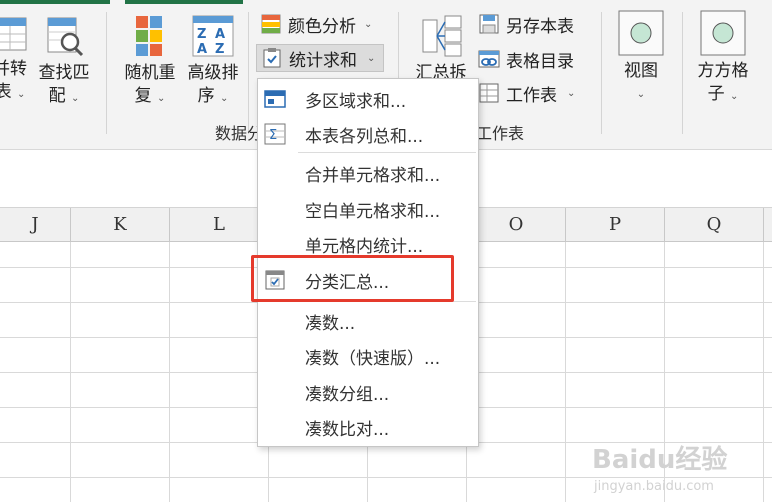 Image resolution: width=772 pixels, height=502 pixels. Describe the element at coordinates (13, 69) in the screenshot. I see `transpose-label: 并转` at that location.